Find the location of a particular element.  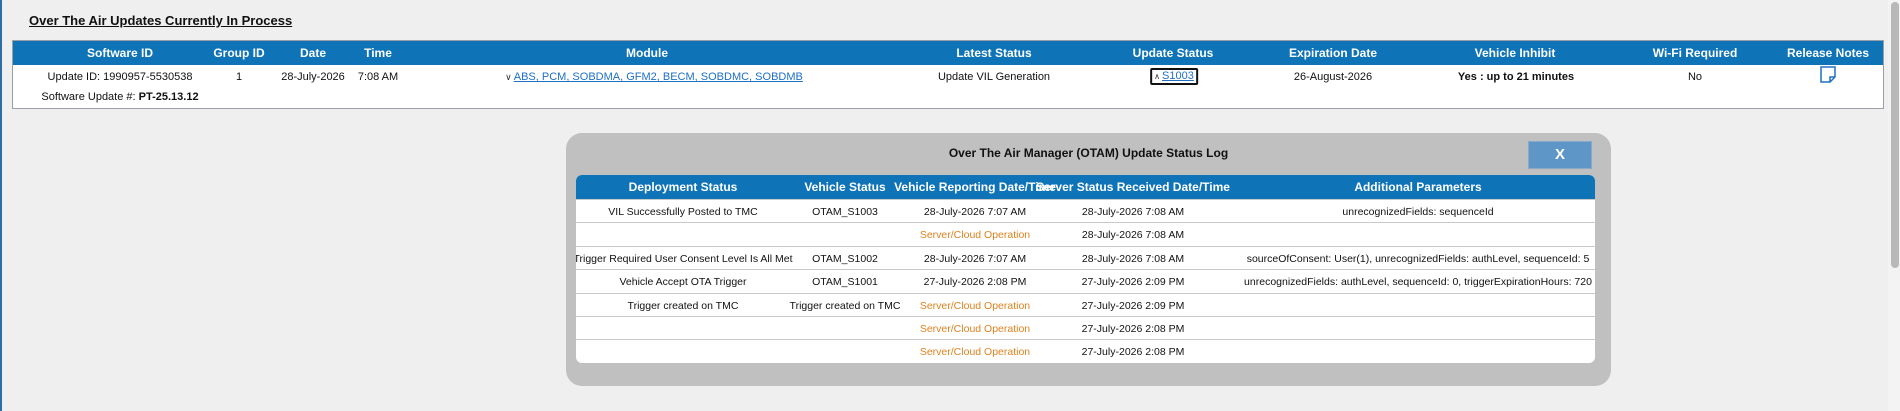

col-wifi-required: Wi-Fi Required is located at coordinates (1695, 53).